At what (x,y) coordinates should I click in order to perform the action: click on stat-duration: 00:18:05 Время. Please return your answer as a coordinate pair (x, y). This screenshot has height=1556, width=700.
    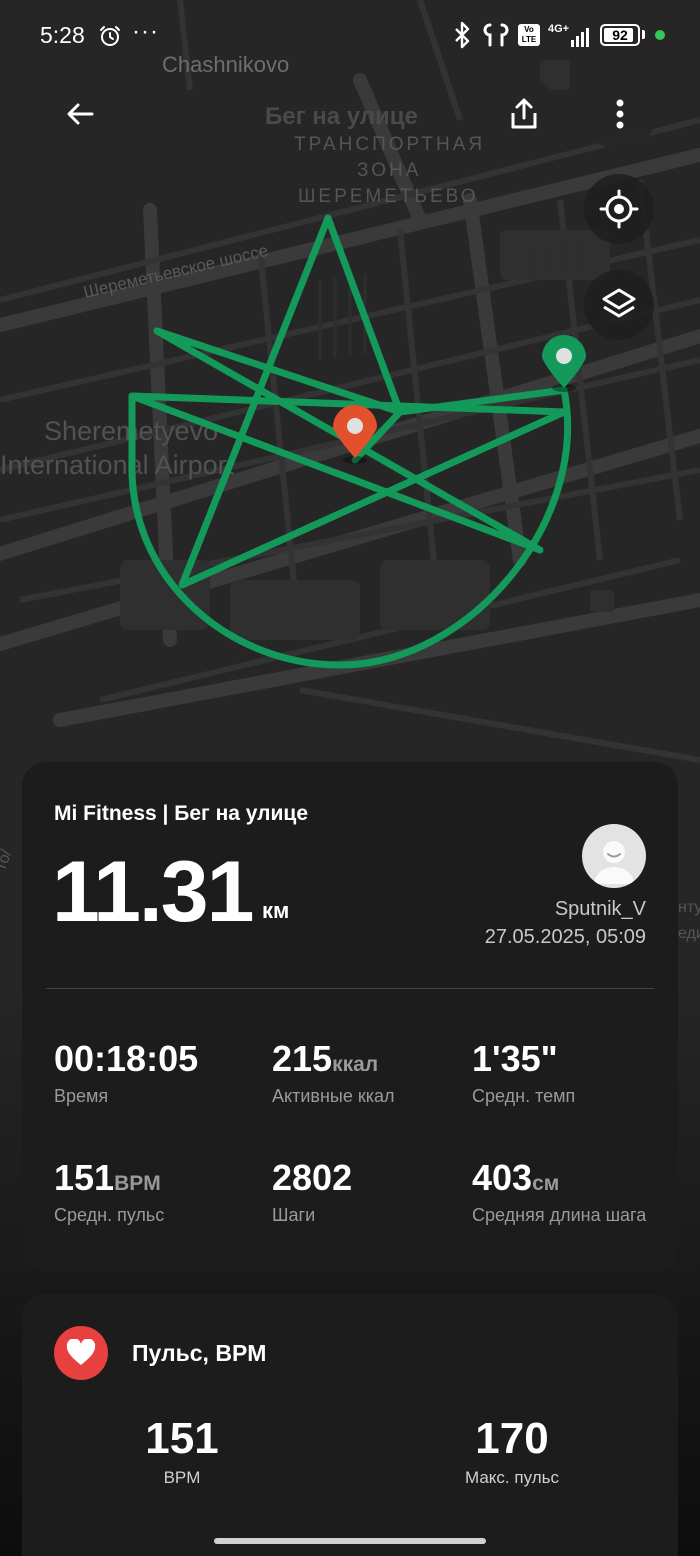
    Looking at the image, I should click on (126, 1072).